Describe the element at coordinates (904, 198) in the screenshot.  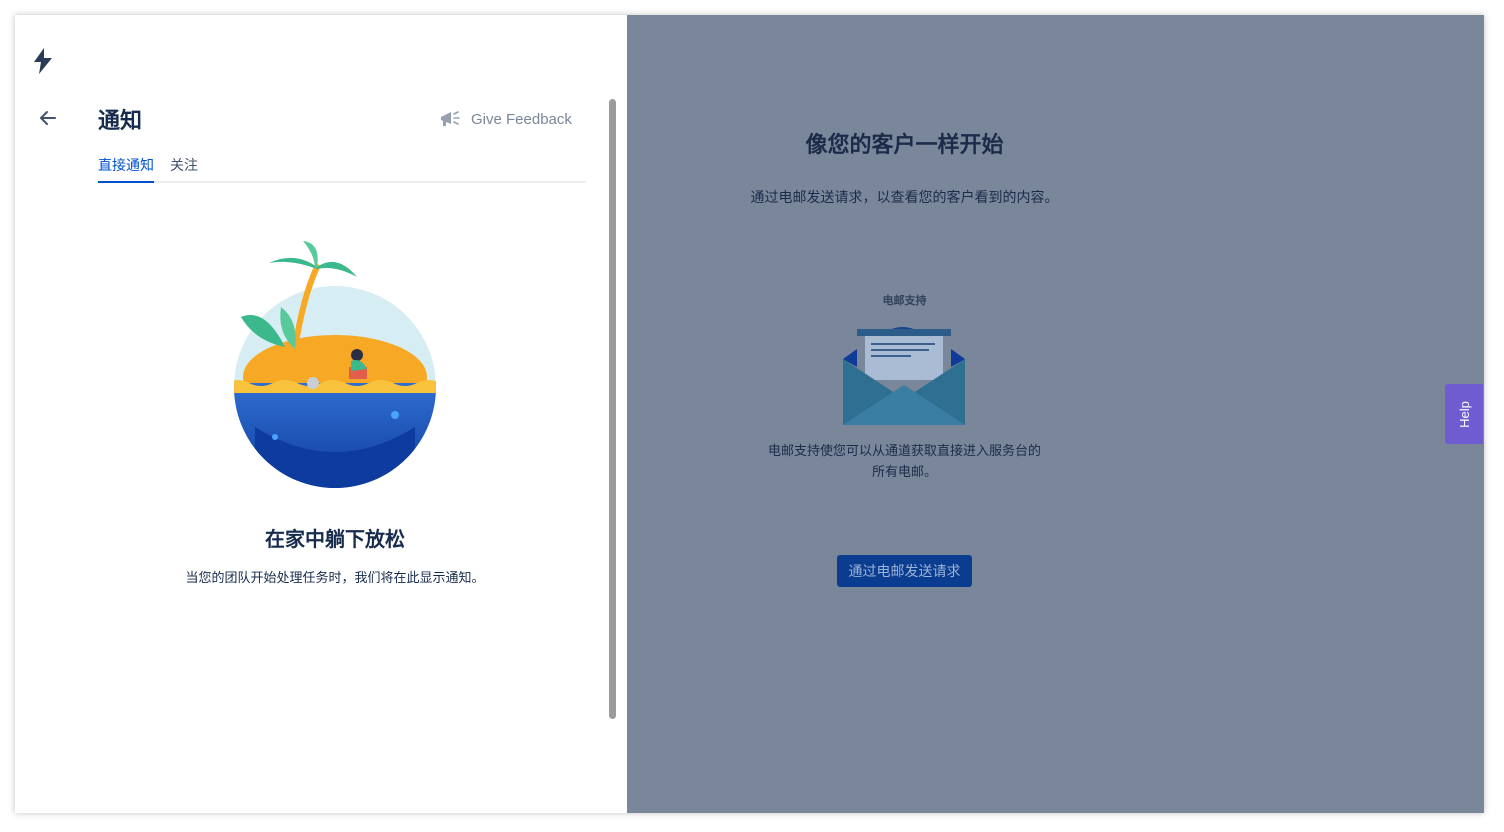
I see `background-subtitle: 通过电邮发送请求，以查看您的客户看到的内容。` at that location.